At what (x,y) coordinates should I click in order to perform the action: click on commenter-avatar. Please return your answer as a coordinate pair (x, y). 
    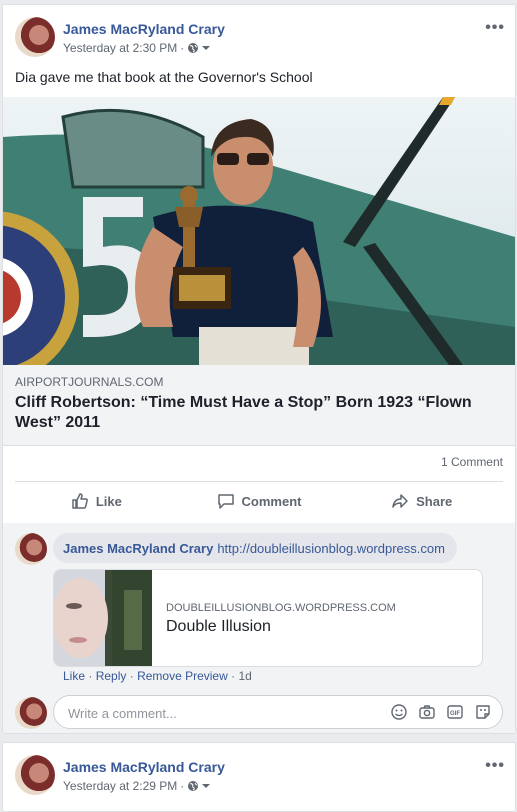
    Looking at the image, I should click on (31, 549).